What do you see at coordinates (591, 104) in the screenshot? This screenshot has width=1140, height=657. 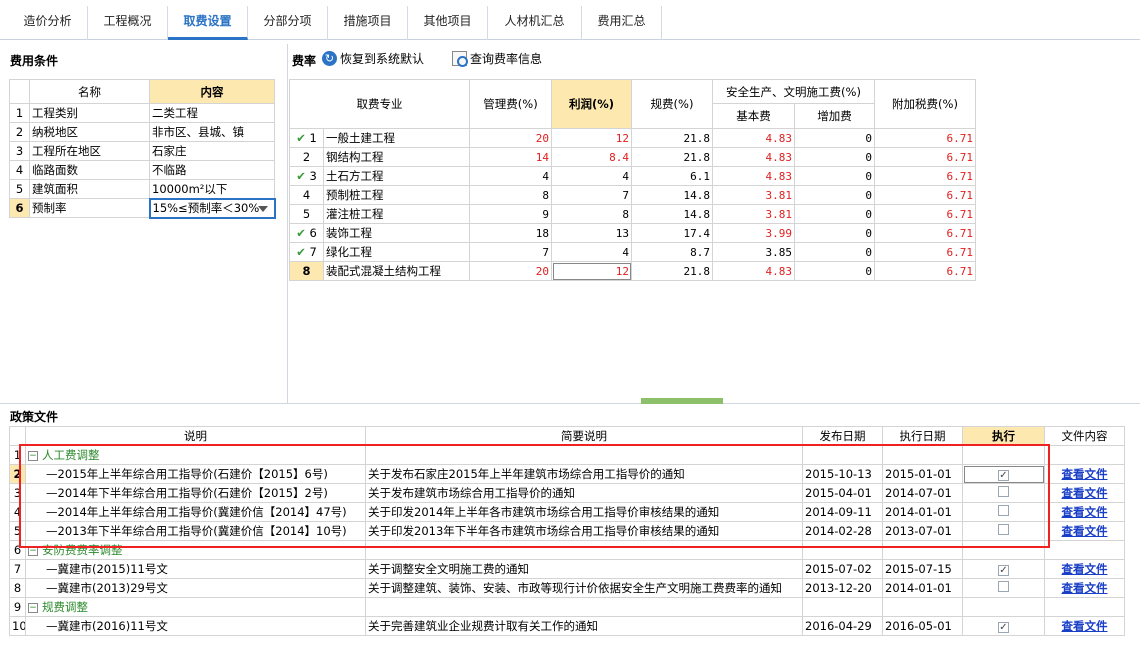 I see `profit-header: 利润(%)` at bounding box center [591, 104].